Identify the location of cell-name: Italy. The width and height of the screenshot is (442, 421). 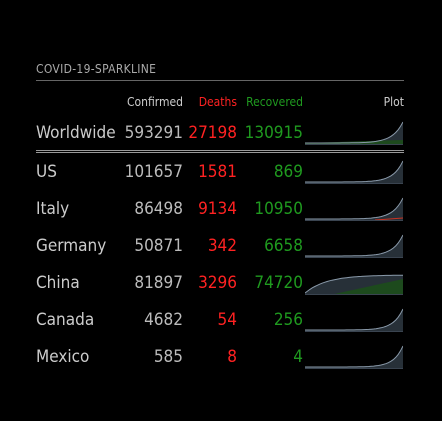
(53, 208).